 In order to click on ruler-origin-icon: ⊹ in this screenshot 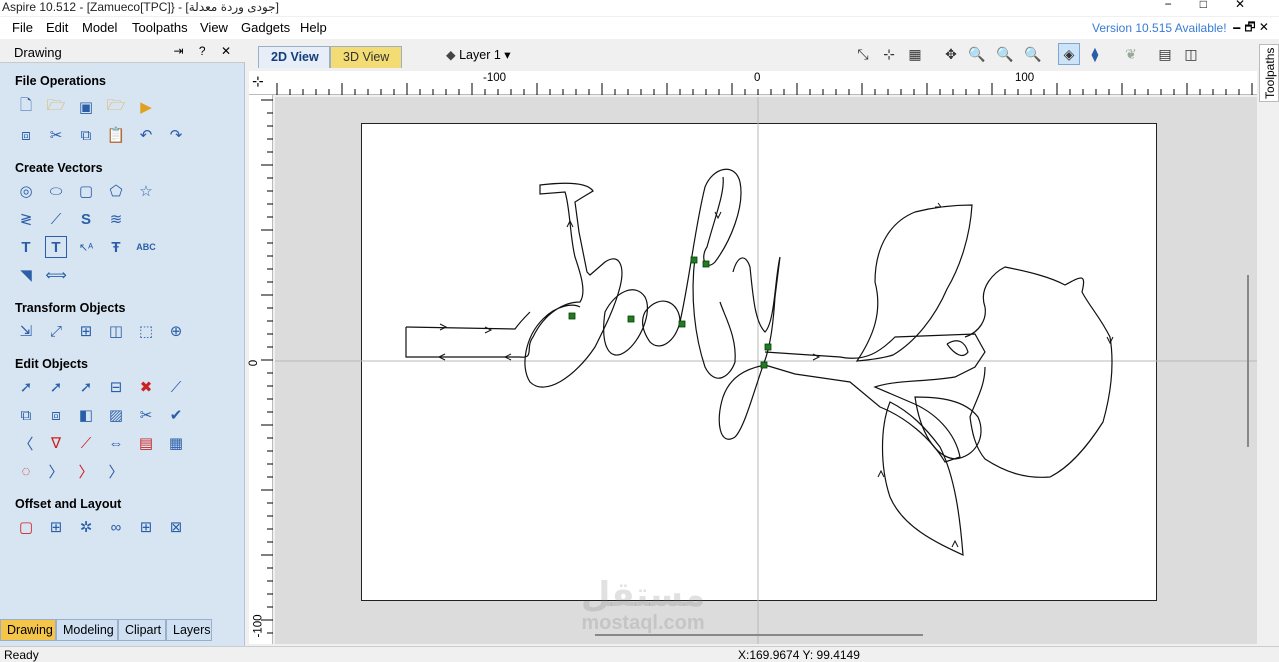, I will do `click(258, 81)`.